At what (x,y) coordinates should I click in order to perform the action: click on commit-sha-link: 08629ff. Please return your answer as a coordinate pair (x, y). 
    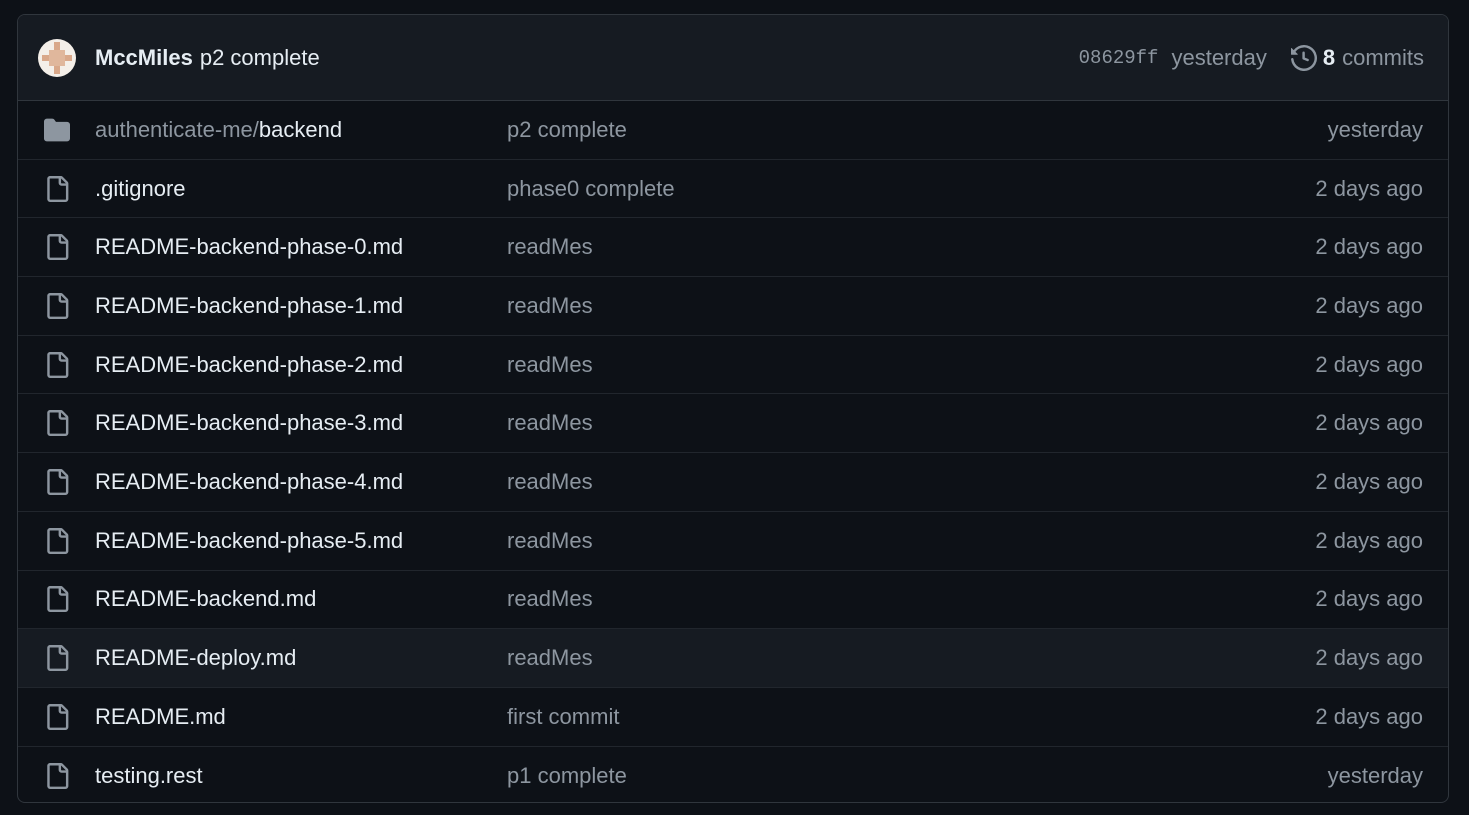
    Looking at the image, I should click on (1119, 58).